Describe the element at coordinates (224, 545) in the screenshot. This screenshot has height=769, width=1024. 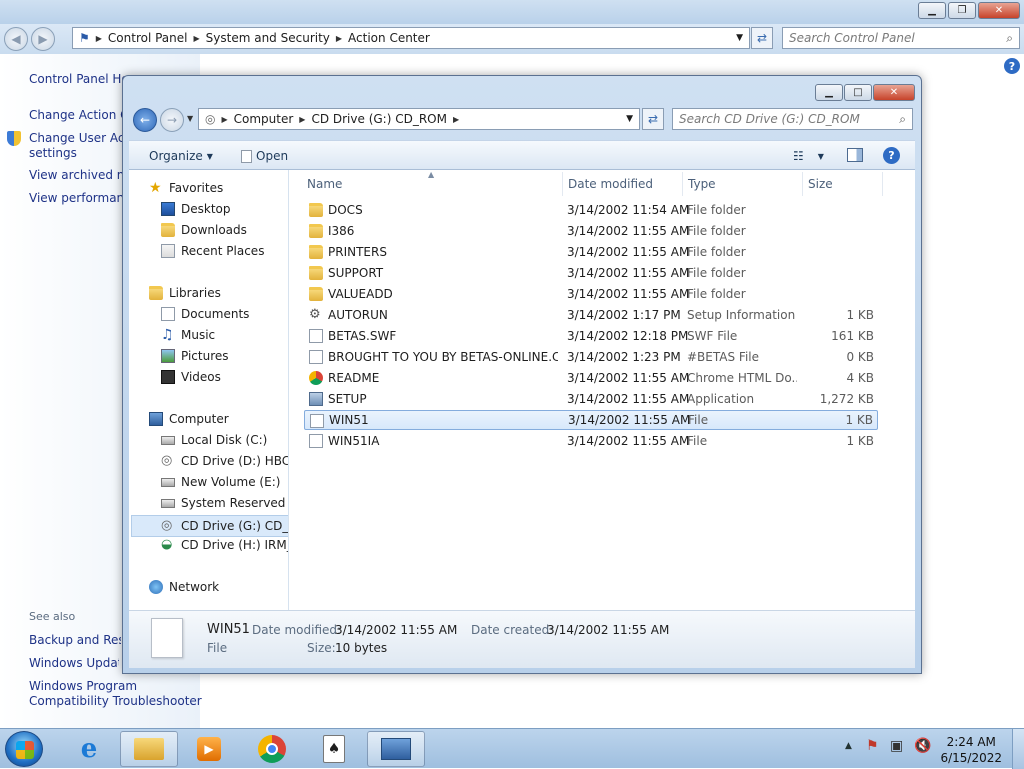
I see `nav-cd-drive-h: ◒ CD Drive (H:) IRM_SI` at that location.